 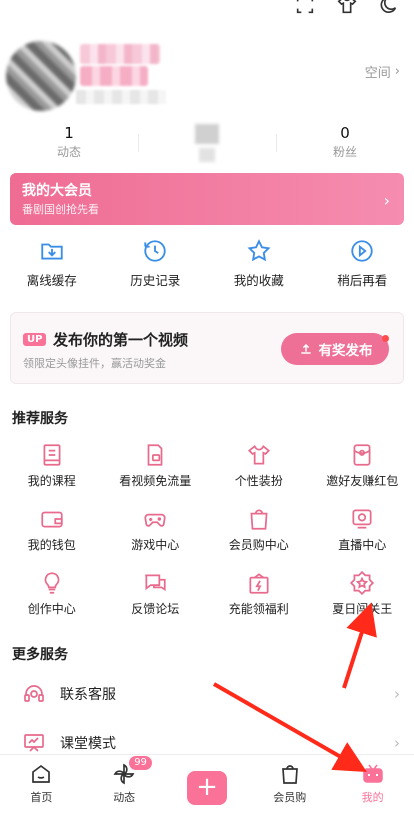 What do you see at coordinates (156, 598) in the screenshot?
I see `service-feedback: 反馈论坛` at bounding box center [156, 598].